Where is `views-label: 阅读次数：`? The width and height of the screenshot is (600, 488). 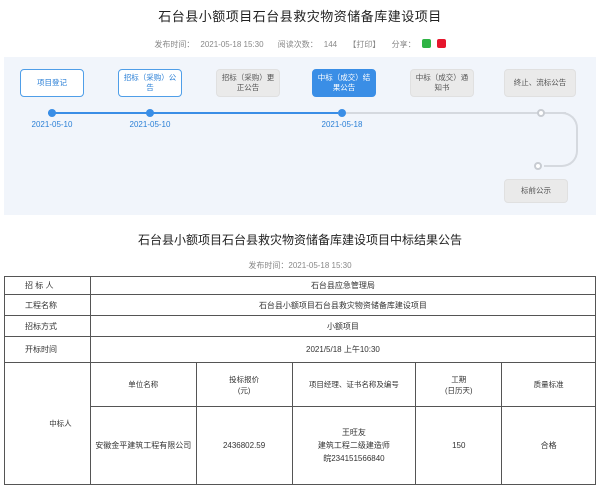
views-label: 阅读次数： is located at coordinates (297, 44).